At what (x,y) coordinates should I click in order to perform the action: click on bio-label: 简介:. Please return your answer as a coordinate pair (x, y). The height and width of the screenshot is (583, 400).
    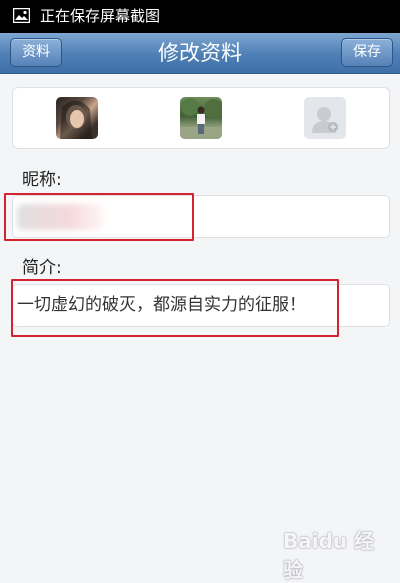
    Looking at the image, I should click on (42, 268).